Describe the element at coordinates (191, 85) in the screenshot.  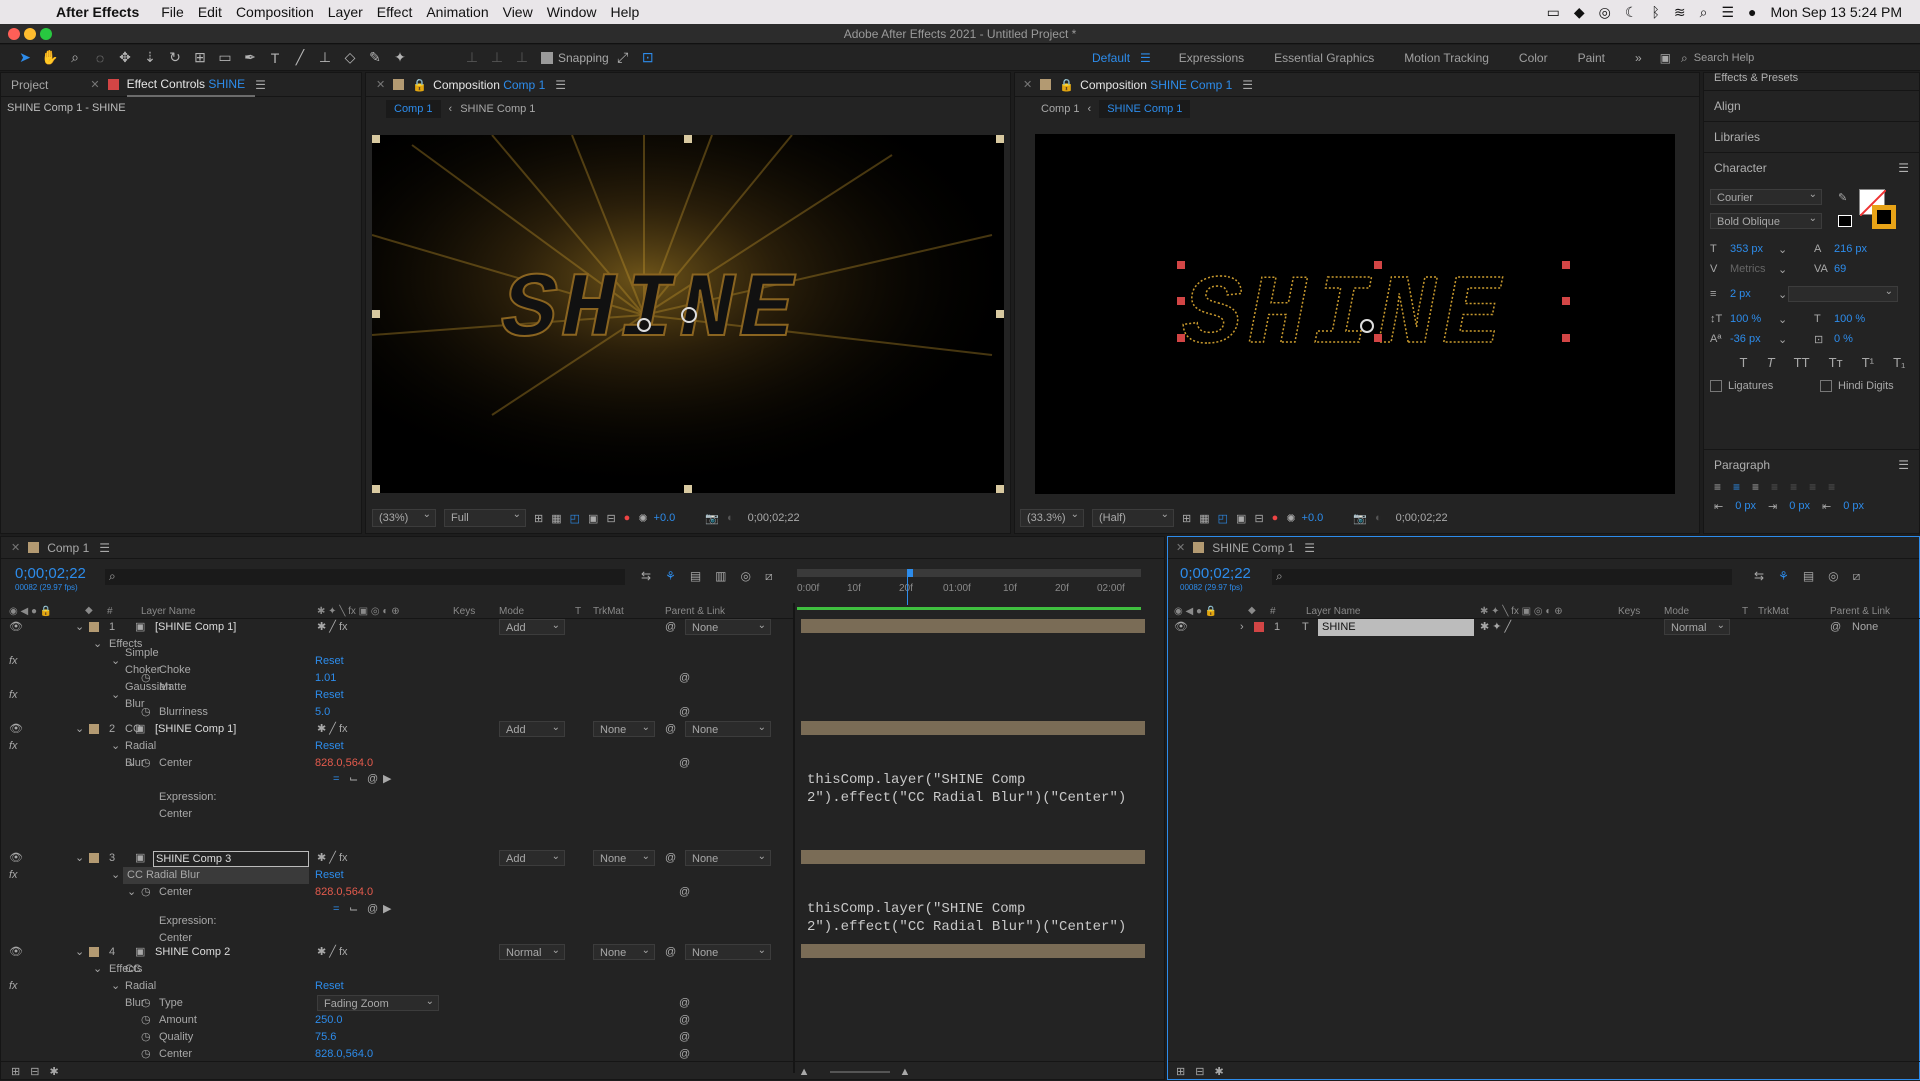
I see `tab-effect-controls: Effect Controls SHINE` at that location.